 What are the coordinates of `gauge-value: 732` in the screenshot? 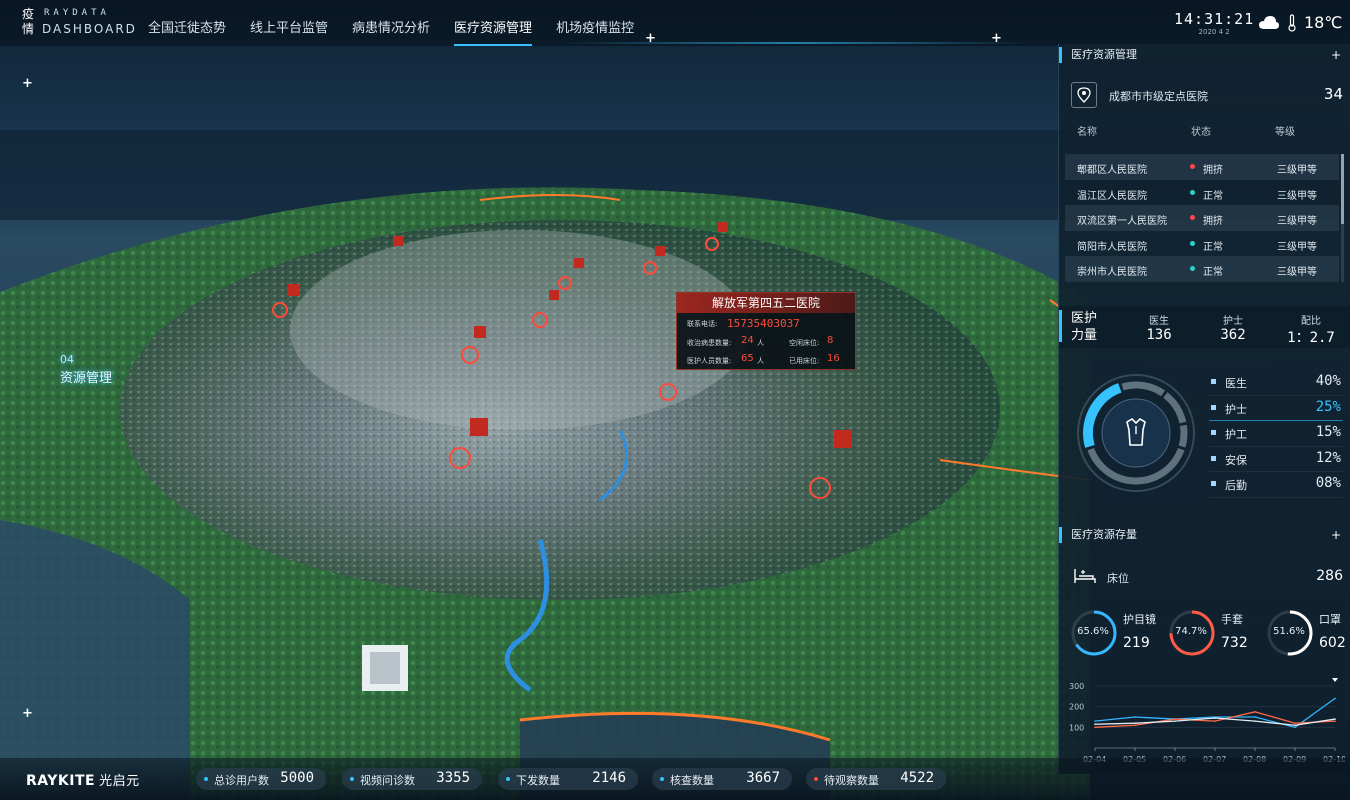 It's located at (1234, 643).